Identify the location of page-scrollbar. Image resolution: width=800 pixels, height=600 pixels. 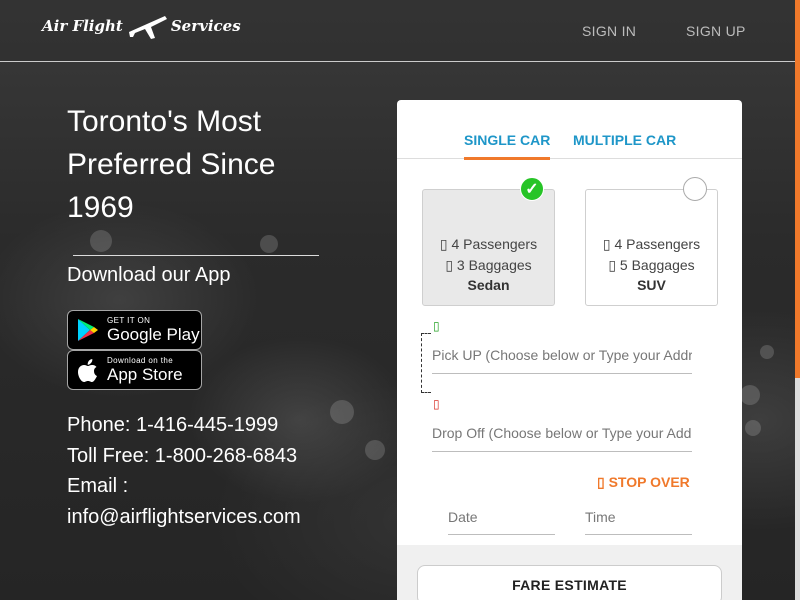
(797, 300).